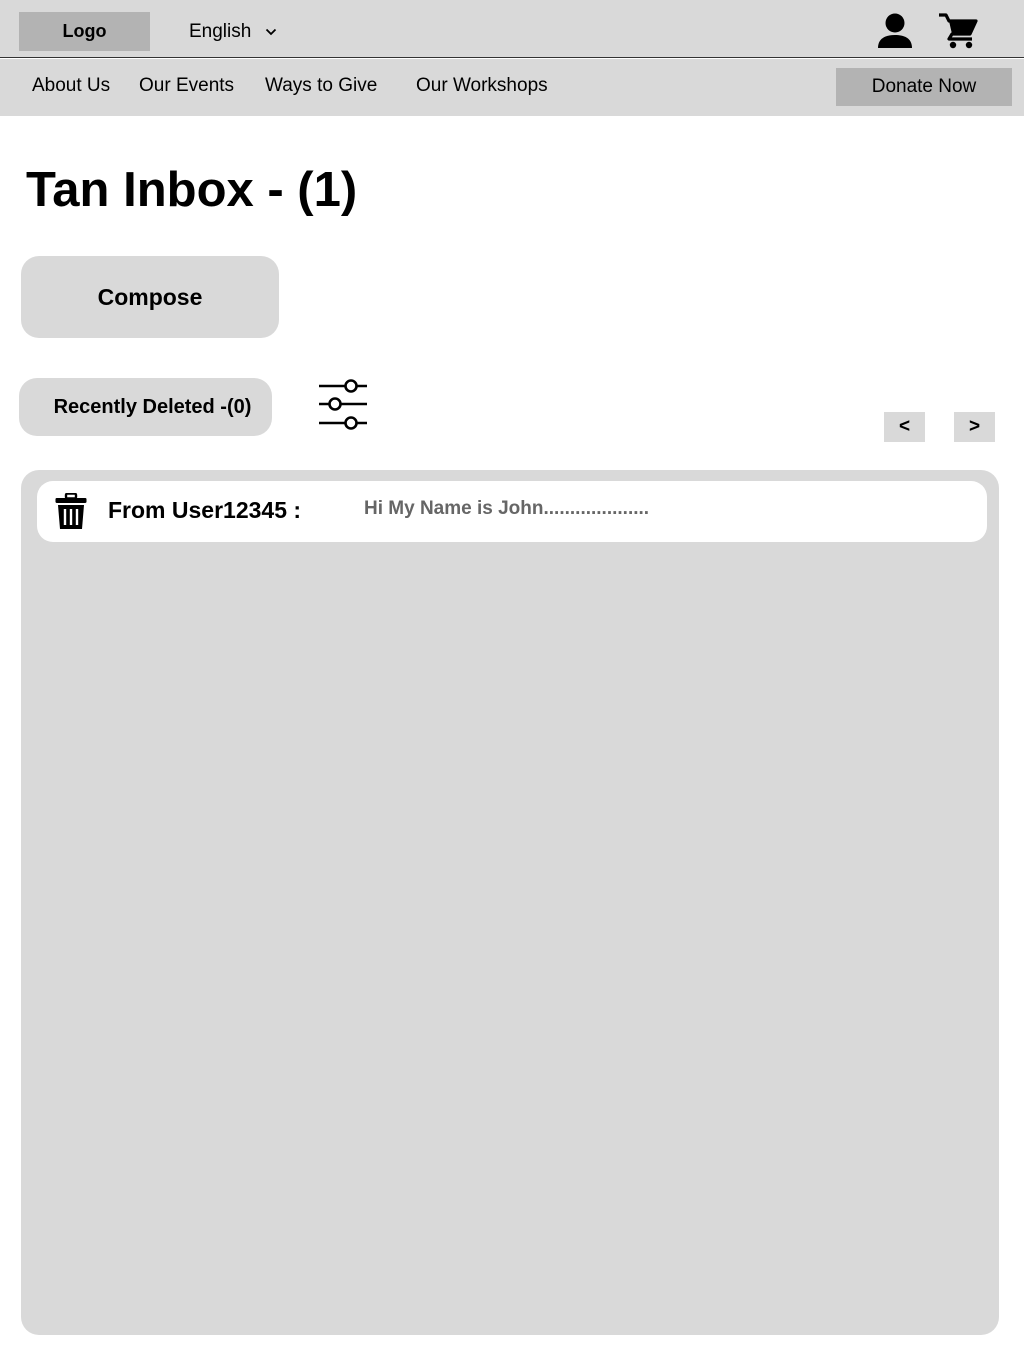 Image resolution: width=1024 pixels, height=1366 pixels. Describe the element at coordinates (220, 31) in the screenshot. I see `language-label: English` at that location.